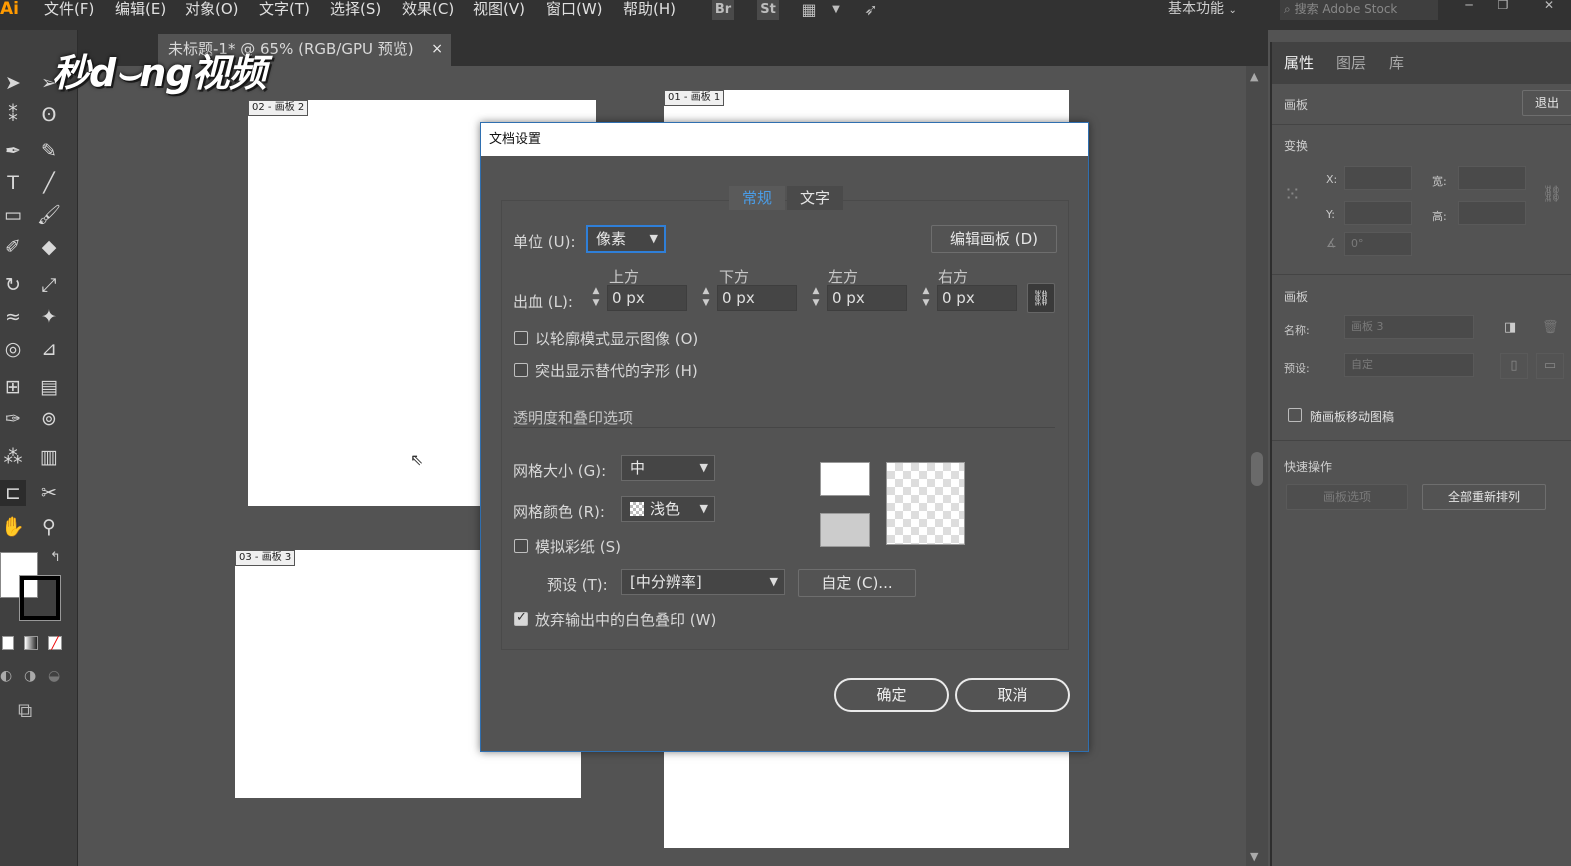 The width and height of the screenshot is (1571, 866). What do you see at coordinates (355, 9) in the screenshot?
I see `menu-select: 选择(S)` at bounding box center [355, 9].